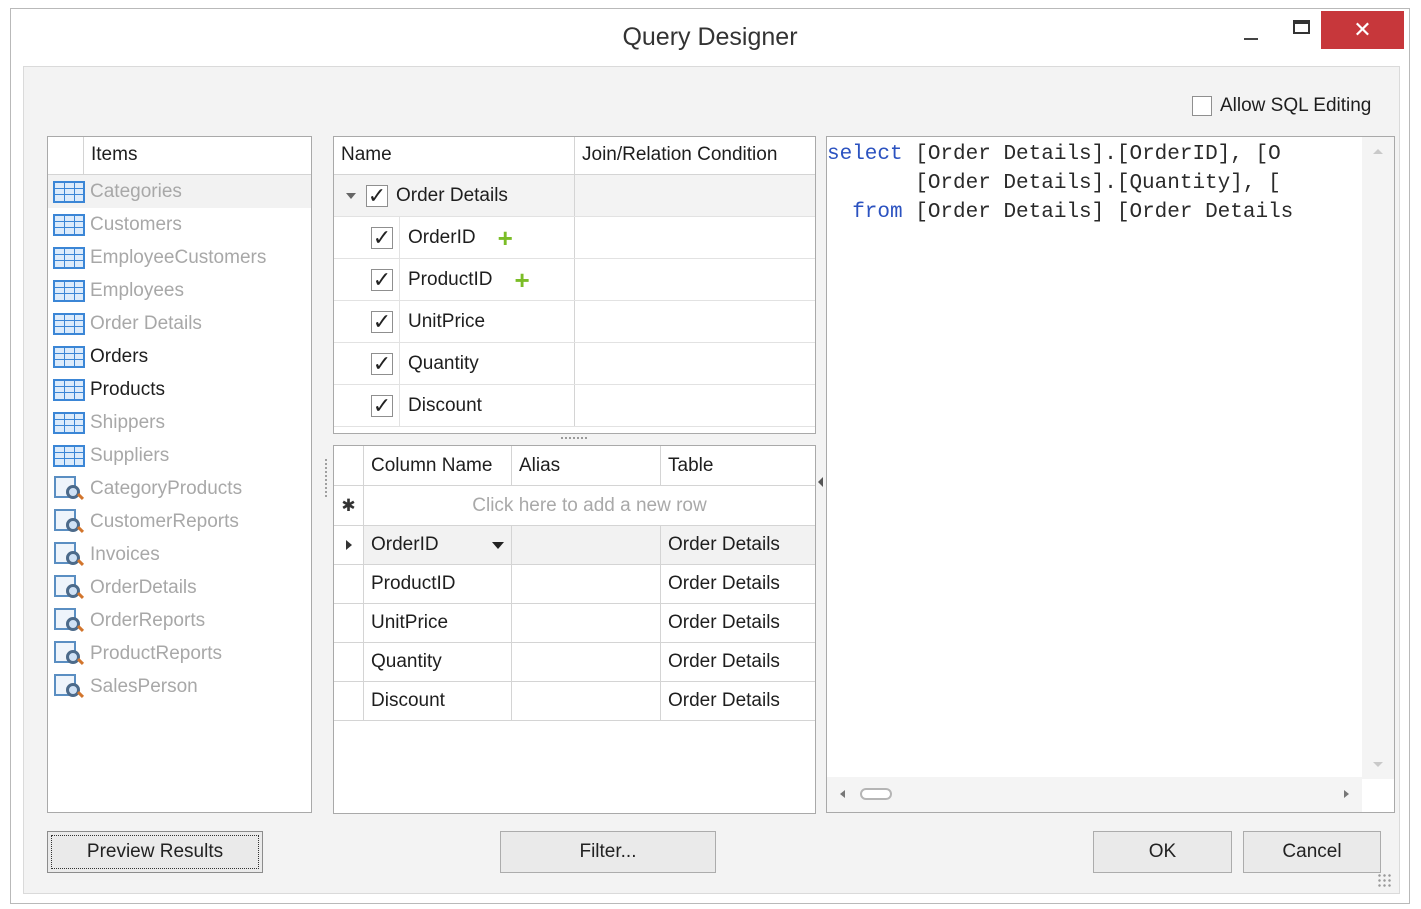  What do you see at coordinates (574, 406) in the screenshot?
I see `tree-row-discount: ✓ Discount` at bounding box center [574, 406].